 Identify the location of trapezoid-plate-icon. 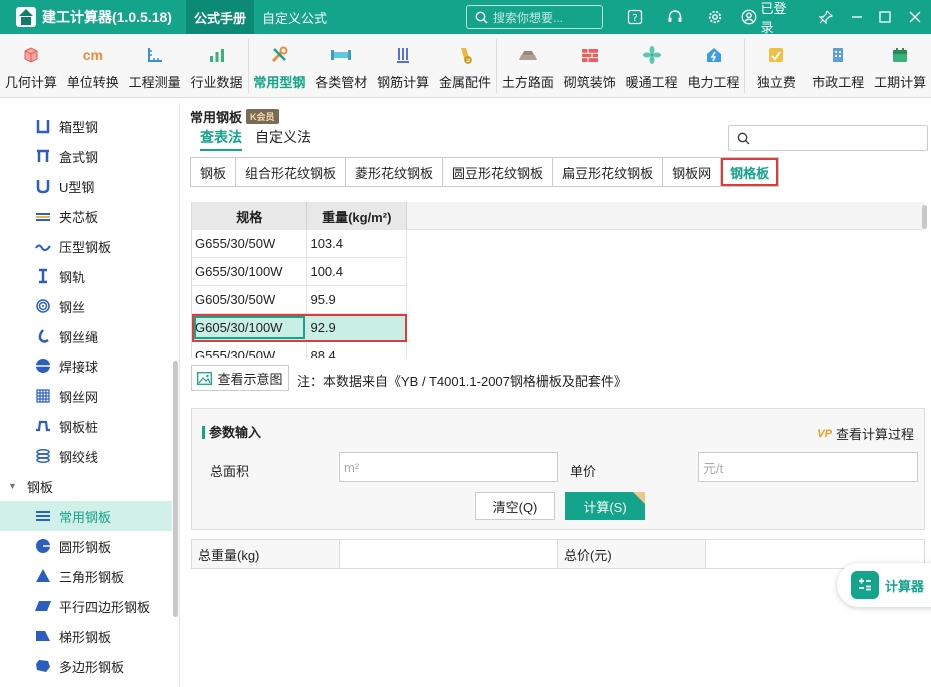
(43, 636).